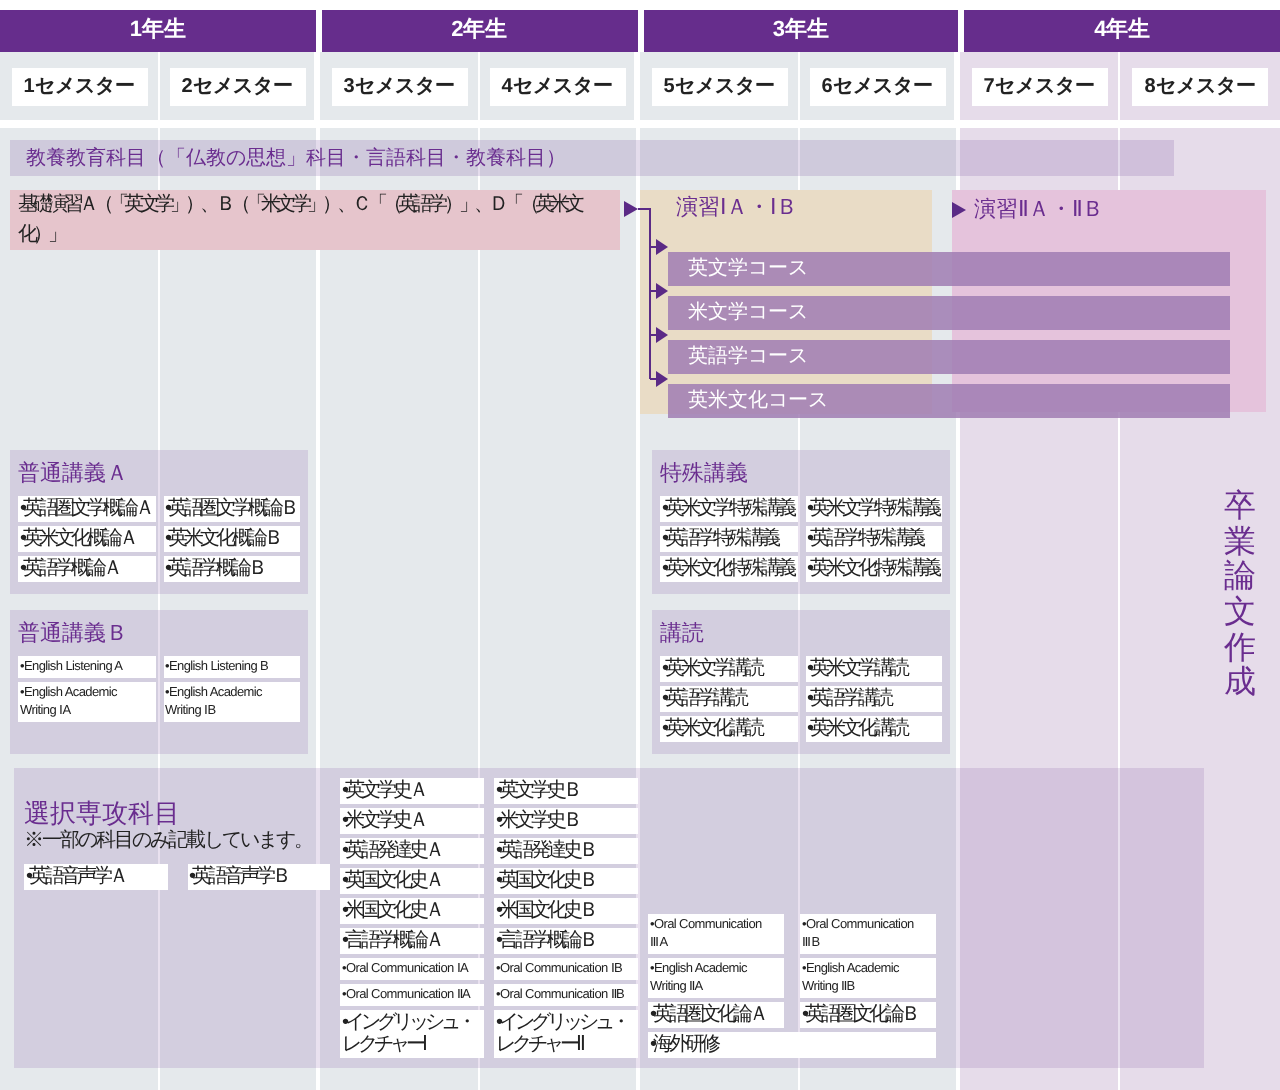 This screenshot has height=1090, width=1280. I want to click on panel-title: 演習ⅡＡ・ⅡＢ, so click(1039, 211).